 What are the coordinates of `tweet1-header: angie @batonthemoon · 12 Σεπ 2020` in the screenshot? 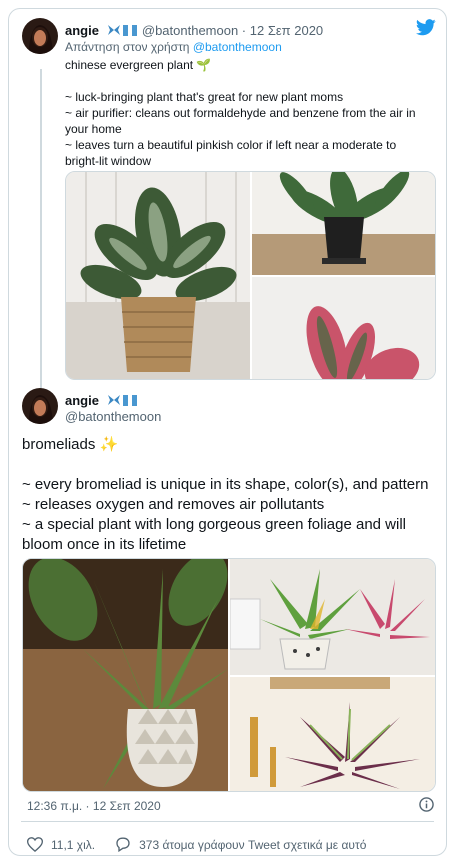 It's located at (194, 31).